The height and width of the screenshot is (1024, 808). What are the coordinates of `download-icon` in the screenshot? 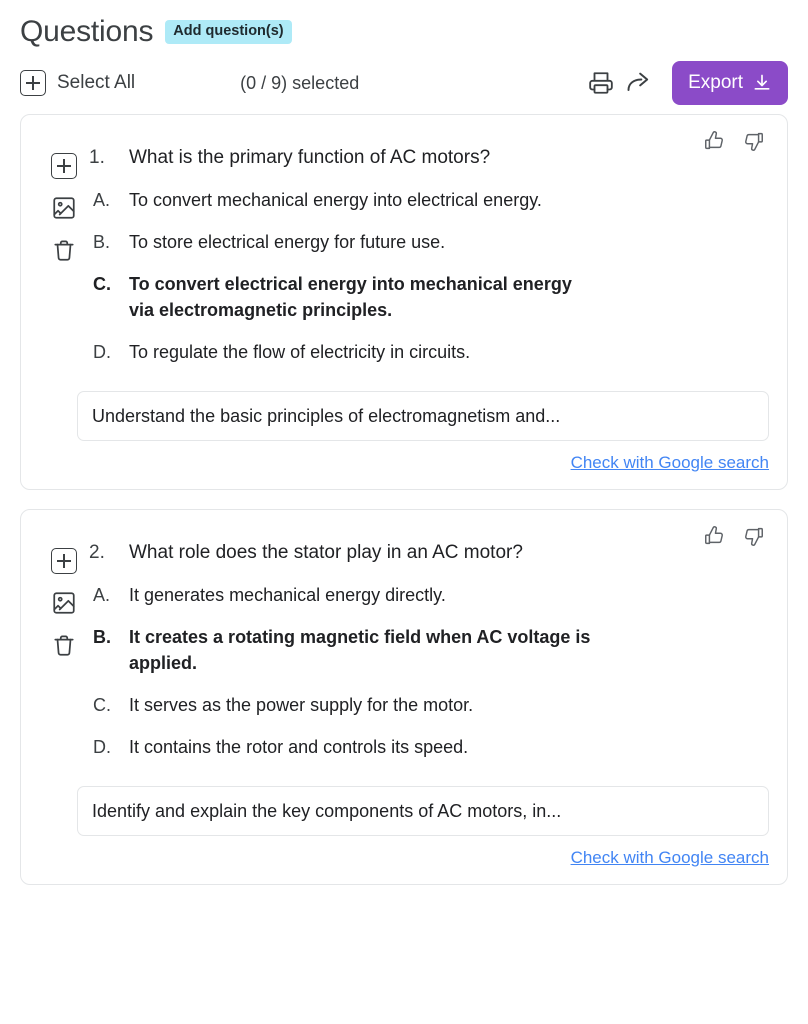 It's located at (762, 82).